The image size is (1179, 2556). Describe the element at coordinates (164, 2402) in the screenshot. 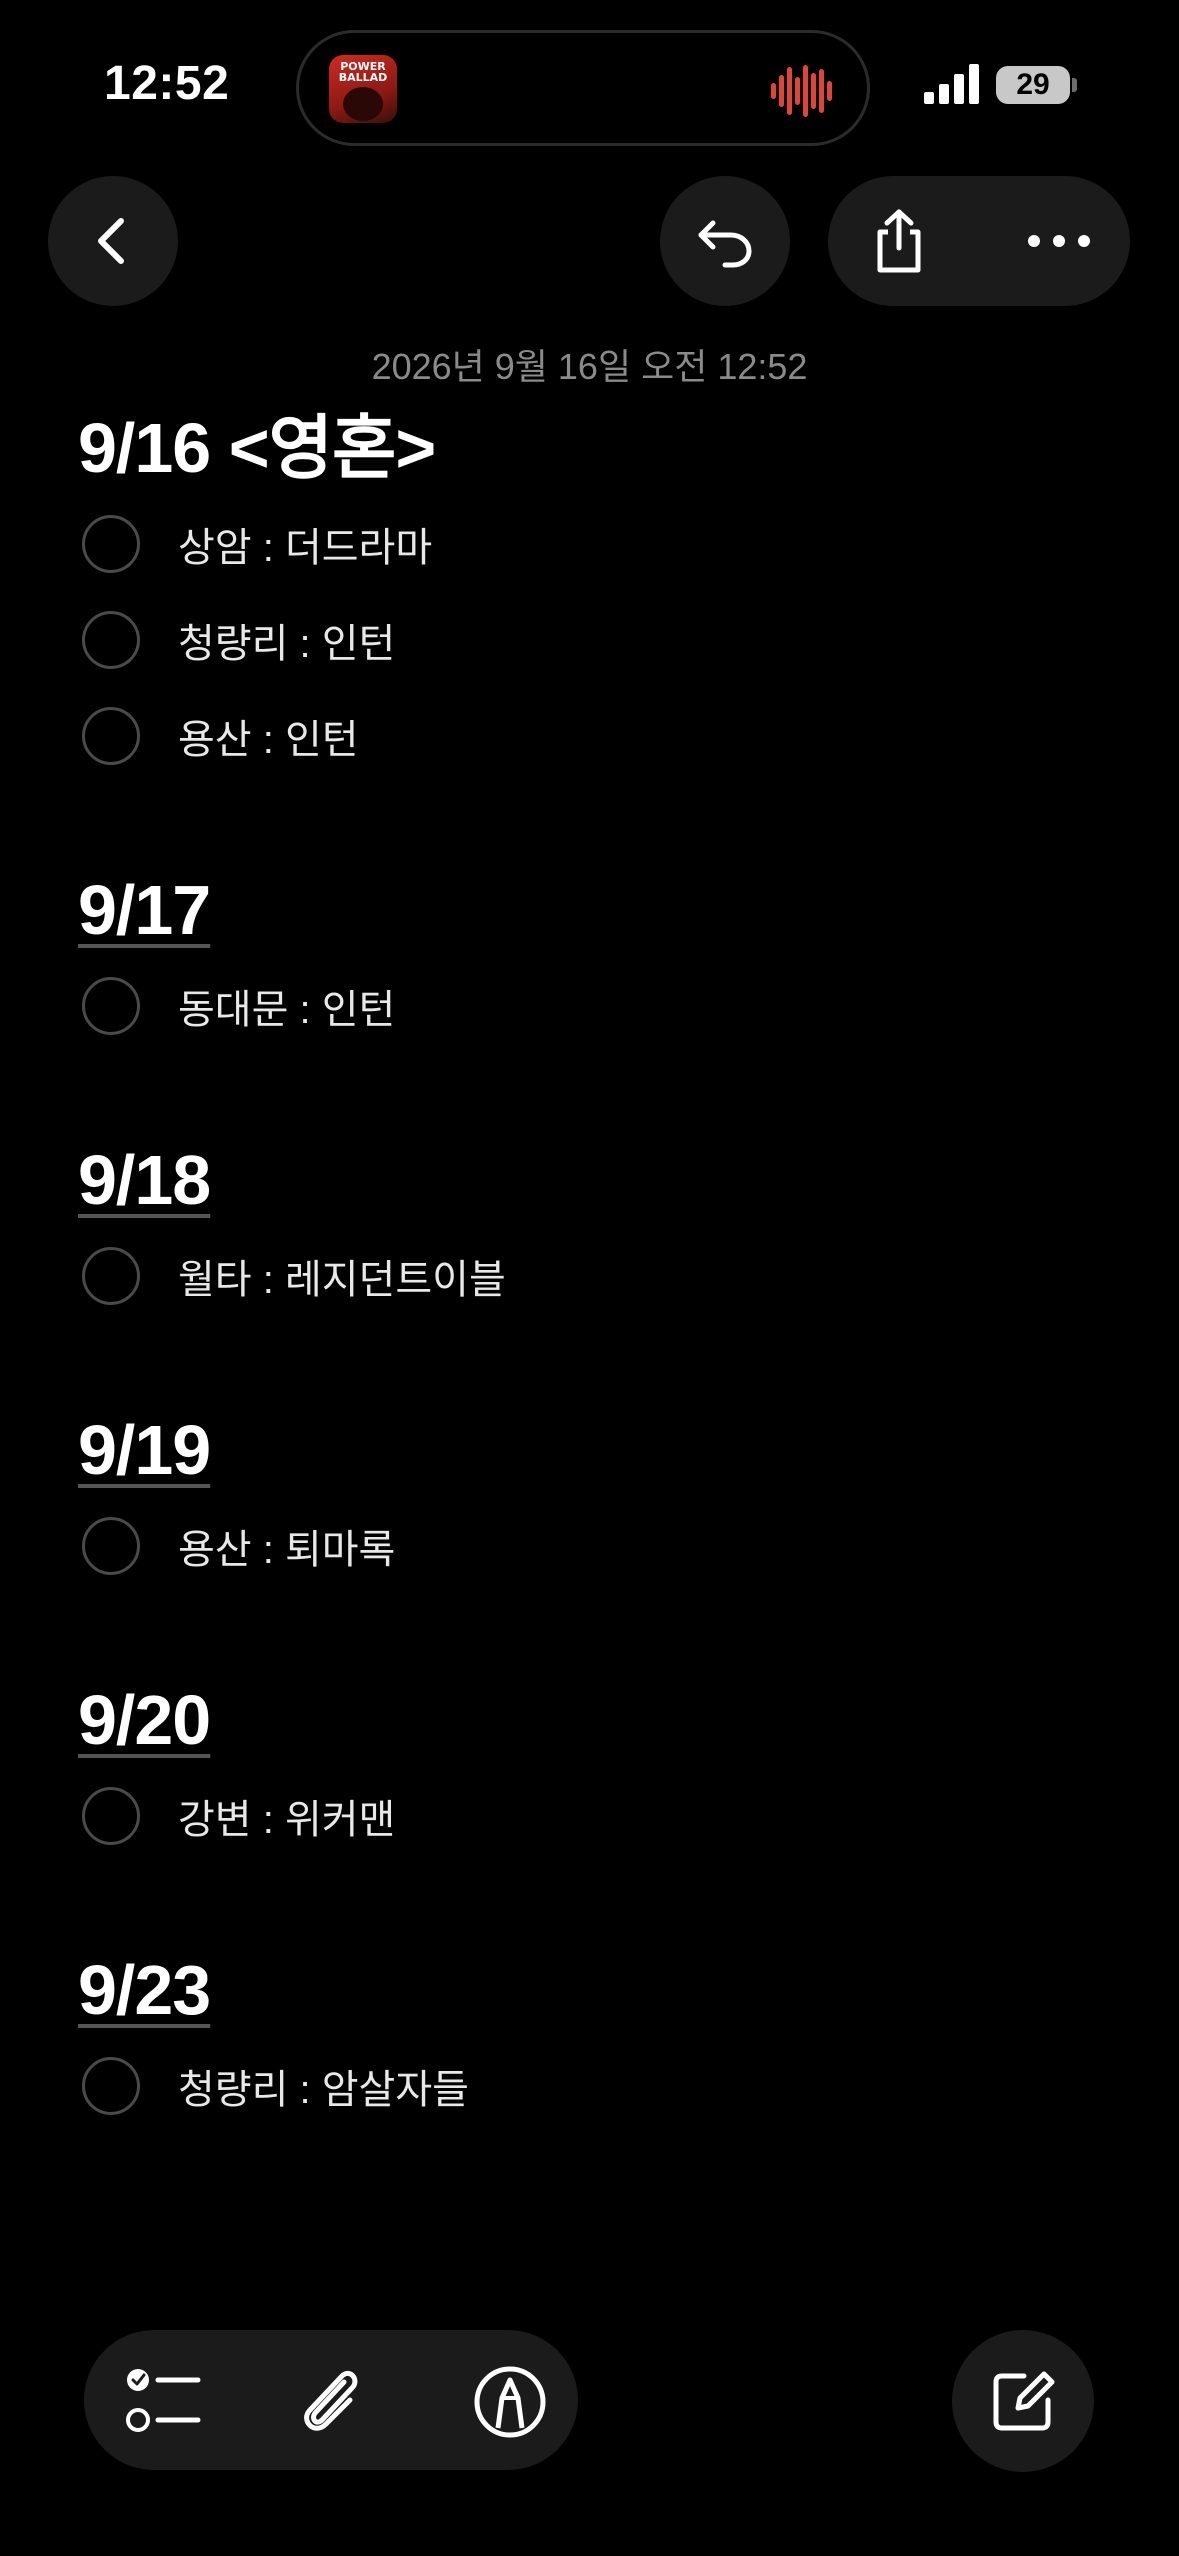

I see `checklist-icon` at that location.